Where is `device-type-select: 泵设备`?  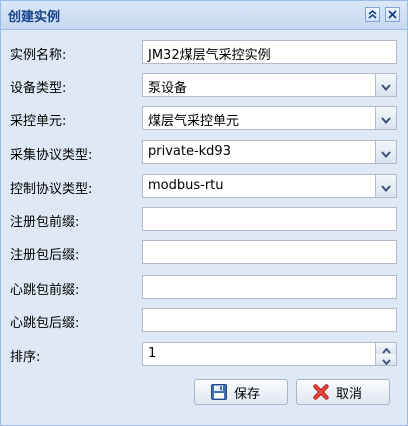 device-type-select: 泵设备 is located at coordinates (269, 85).